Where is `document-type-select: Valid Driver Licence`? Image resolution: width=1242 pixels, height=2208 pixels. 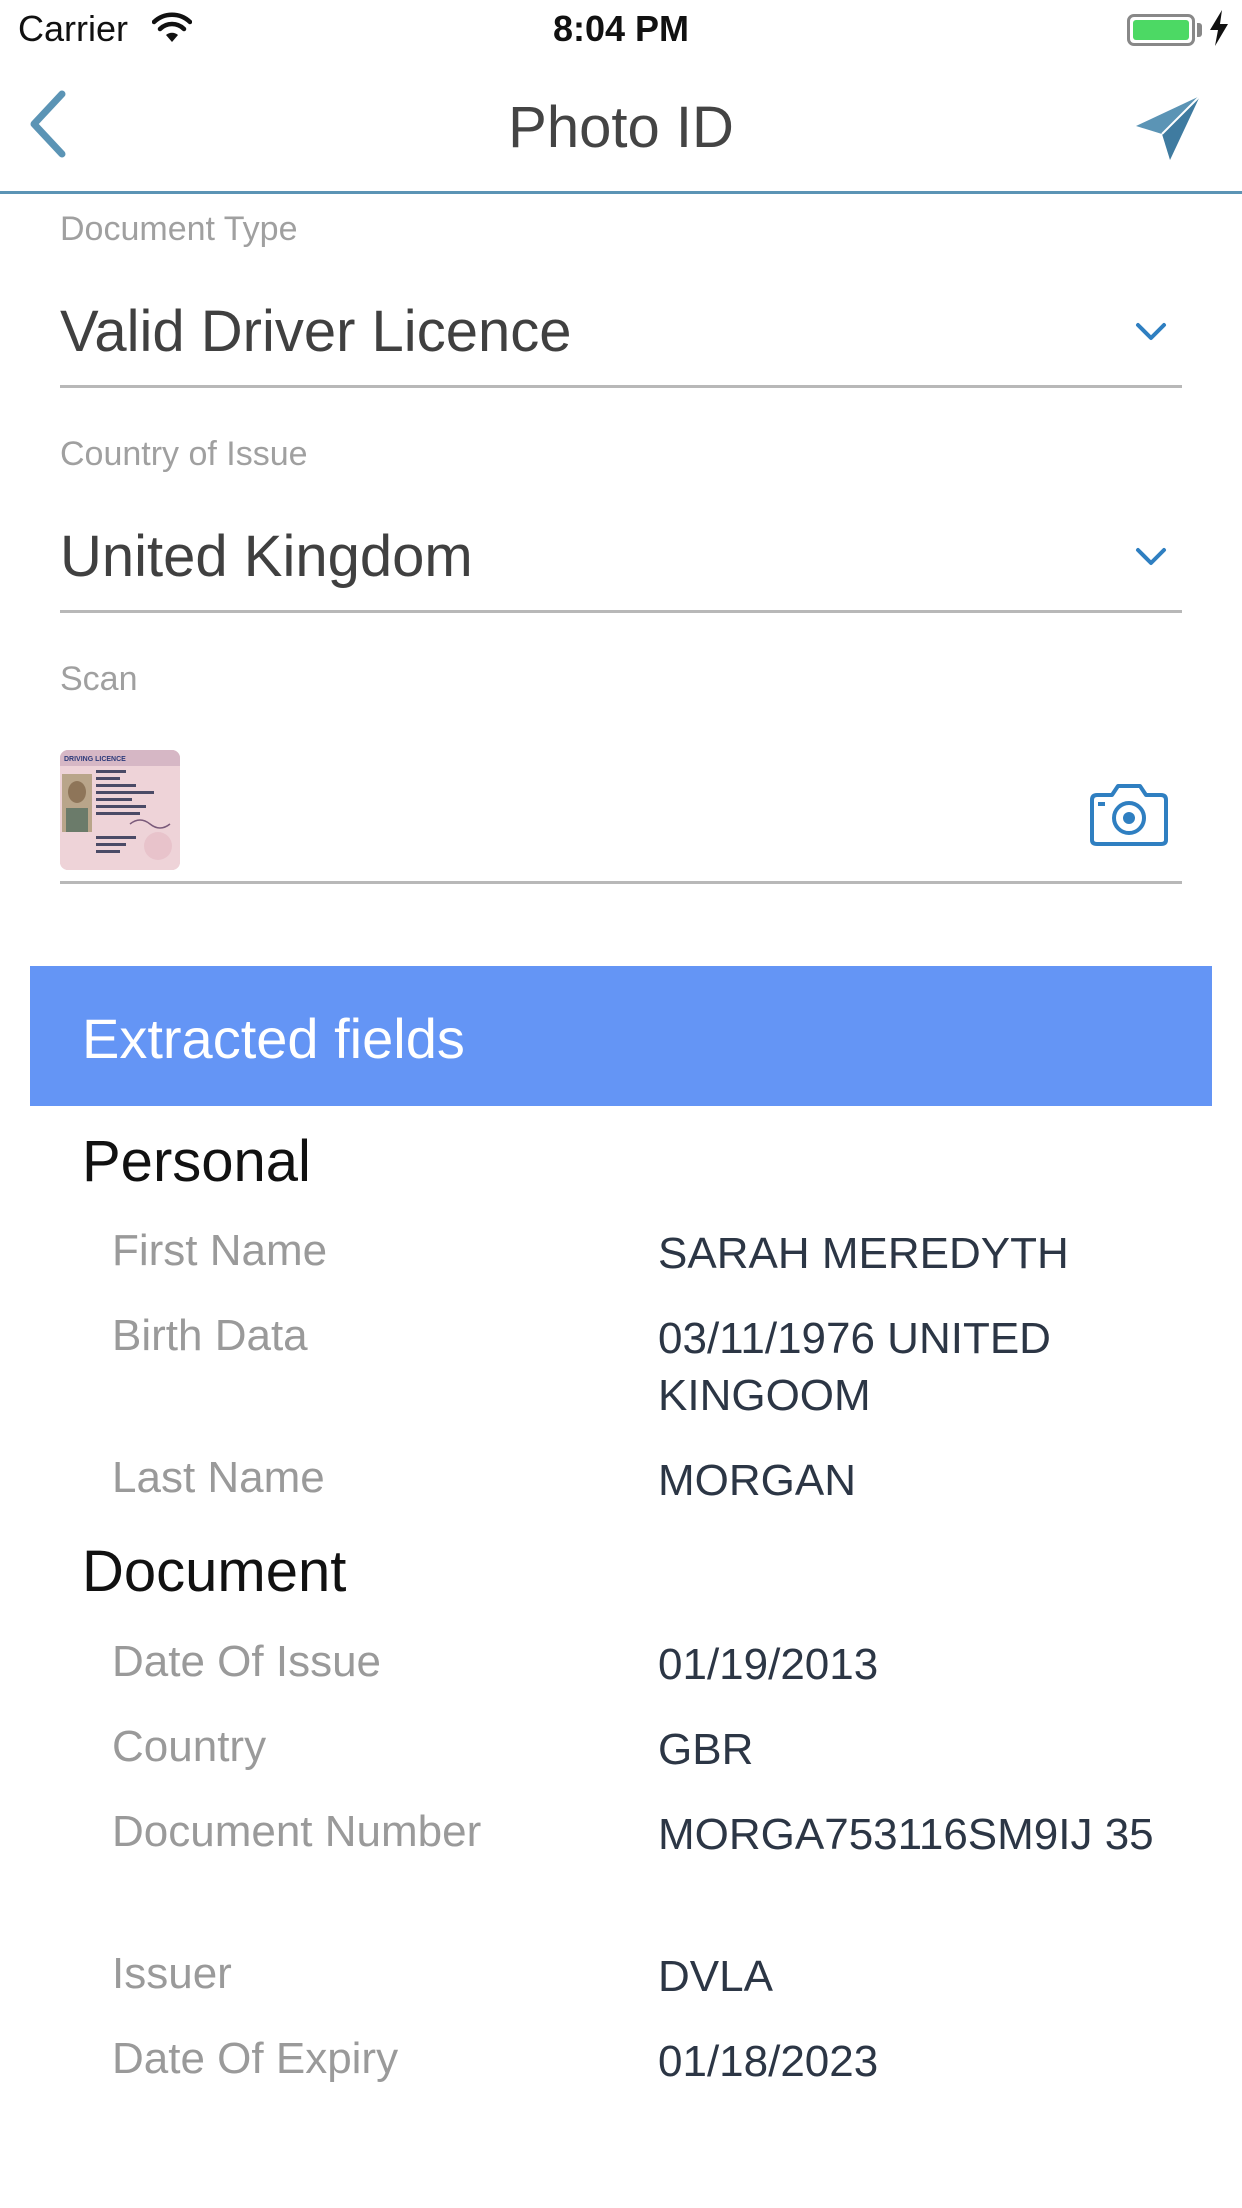
document-type-select: Valid Driver Licence is located at coordinates (621, 333).